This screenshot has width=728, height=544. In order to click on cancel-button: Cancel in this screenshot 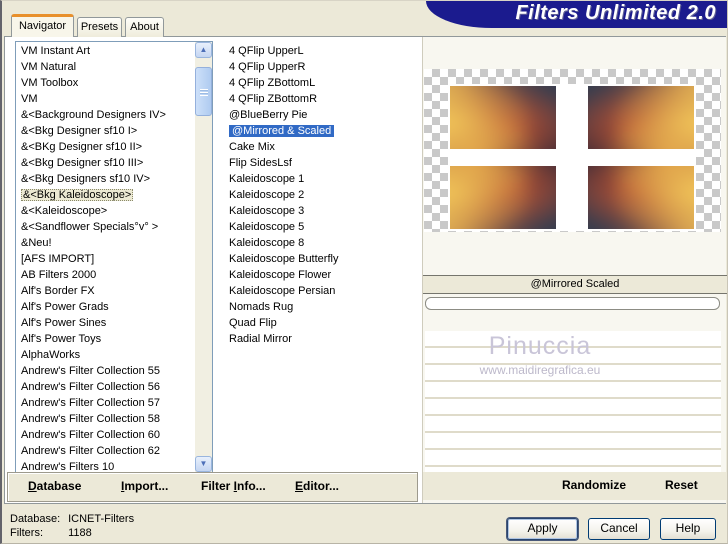, I will do `click(619, 529)`.